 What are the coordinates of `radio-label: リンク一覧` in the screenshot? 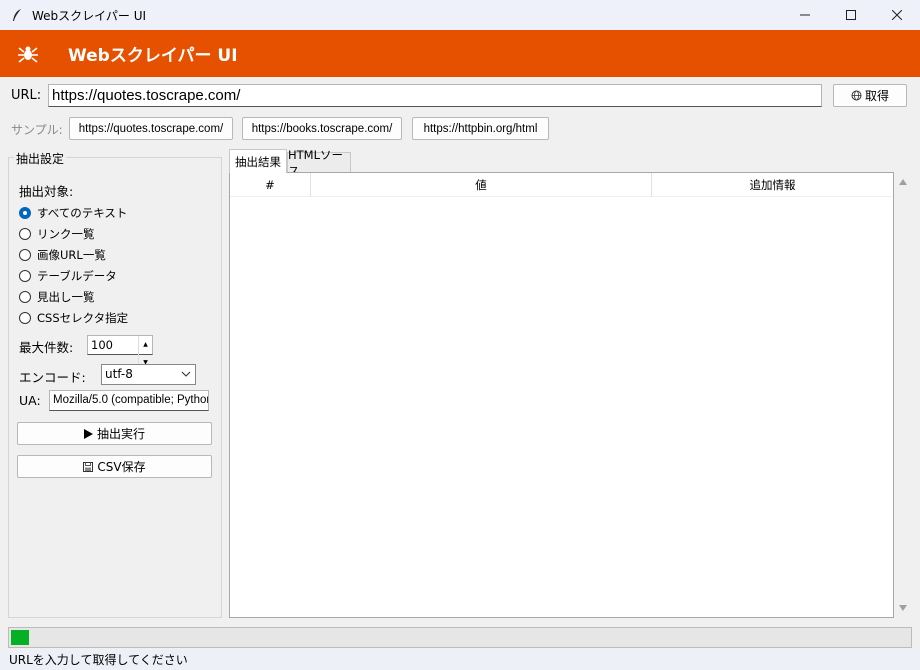 It's located at (66, 234).